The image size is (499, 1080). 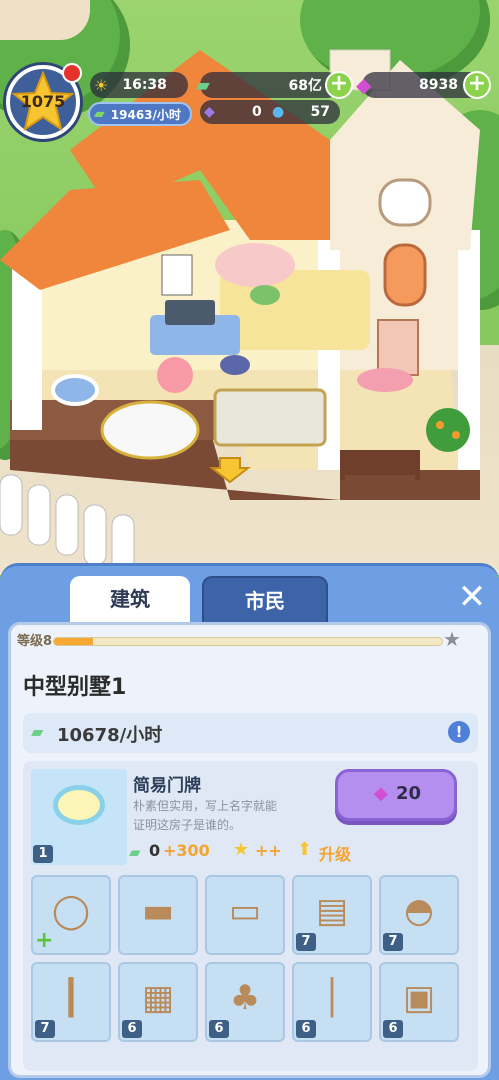 I want to click on bed-item: ▬, so click(x=158, y=915).